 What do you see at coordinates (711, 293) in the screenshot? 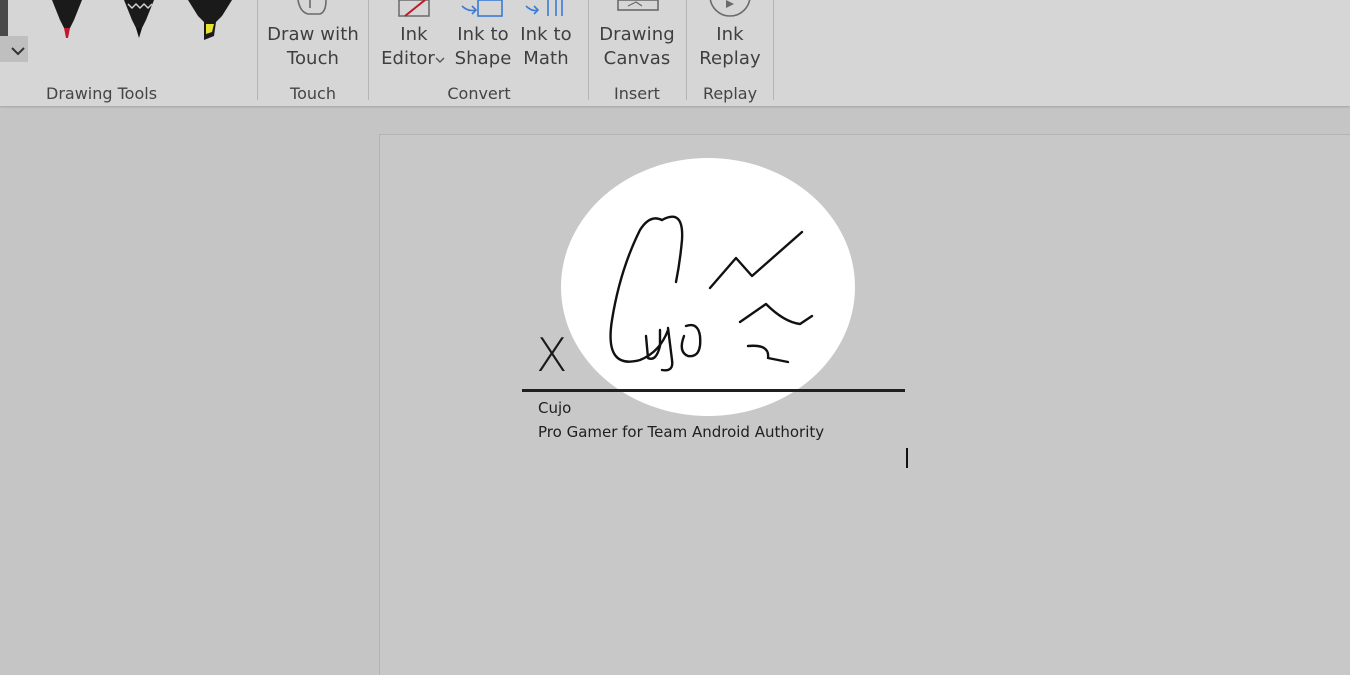
I see `handwritten-signature` at bounding box center [711, 293].